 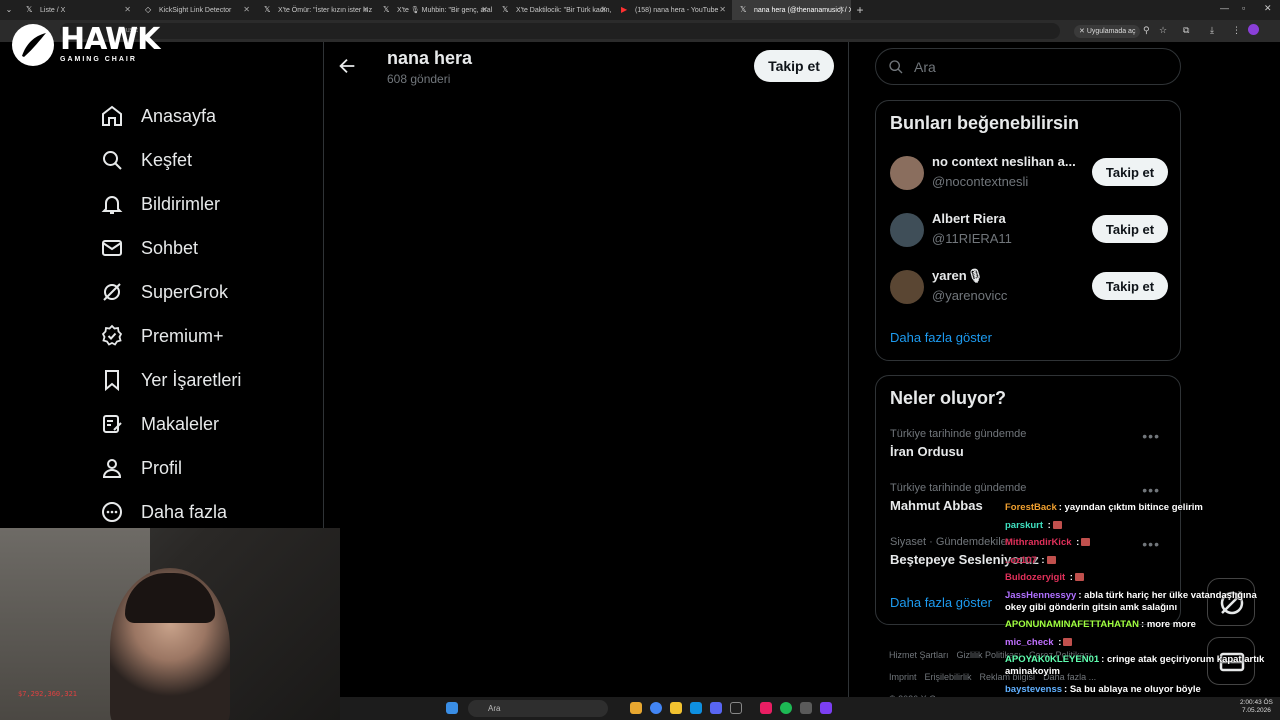 I want to click on browser-tab: 𝕏 X'te 🎙 Muhbin: "Bir genç, aral ✕, so click(x=434, y=10).